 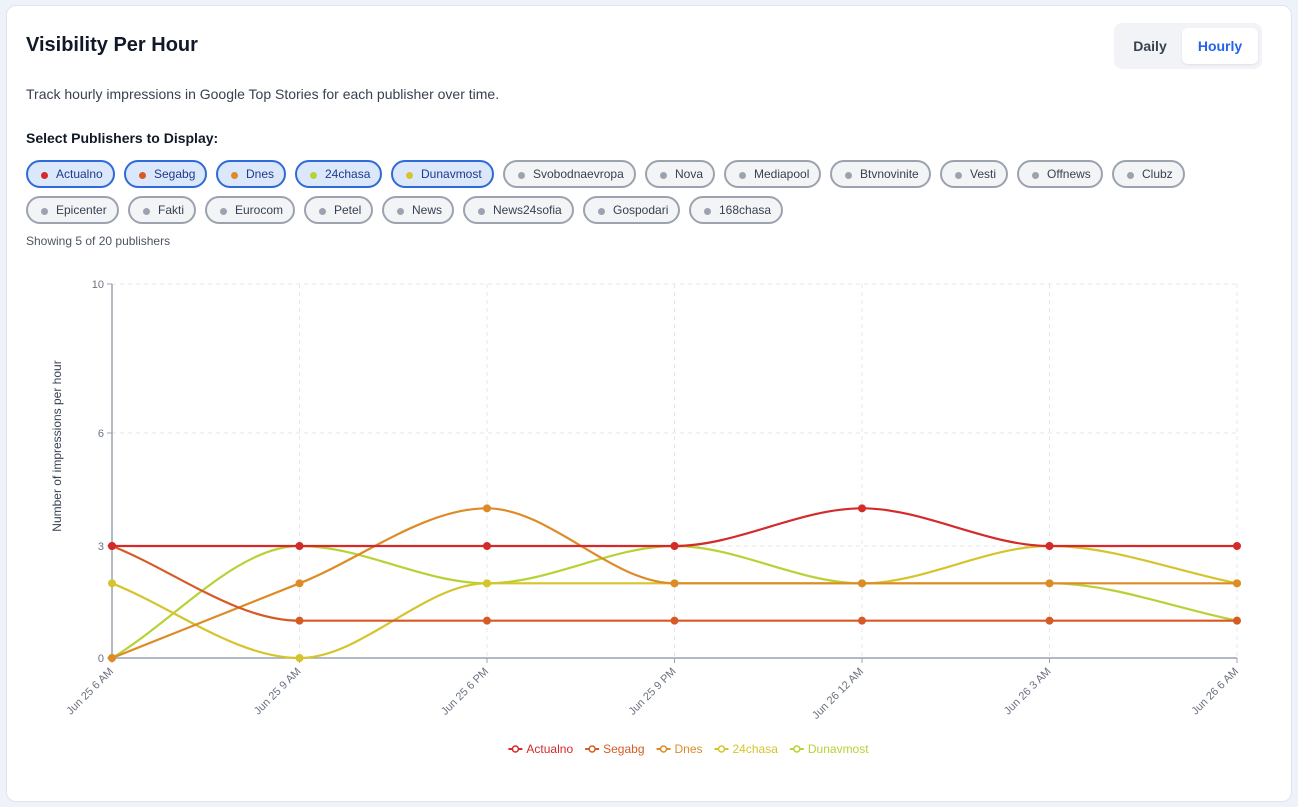 I want to click on y-tick-label: 0, so click(x=101, y=659).